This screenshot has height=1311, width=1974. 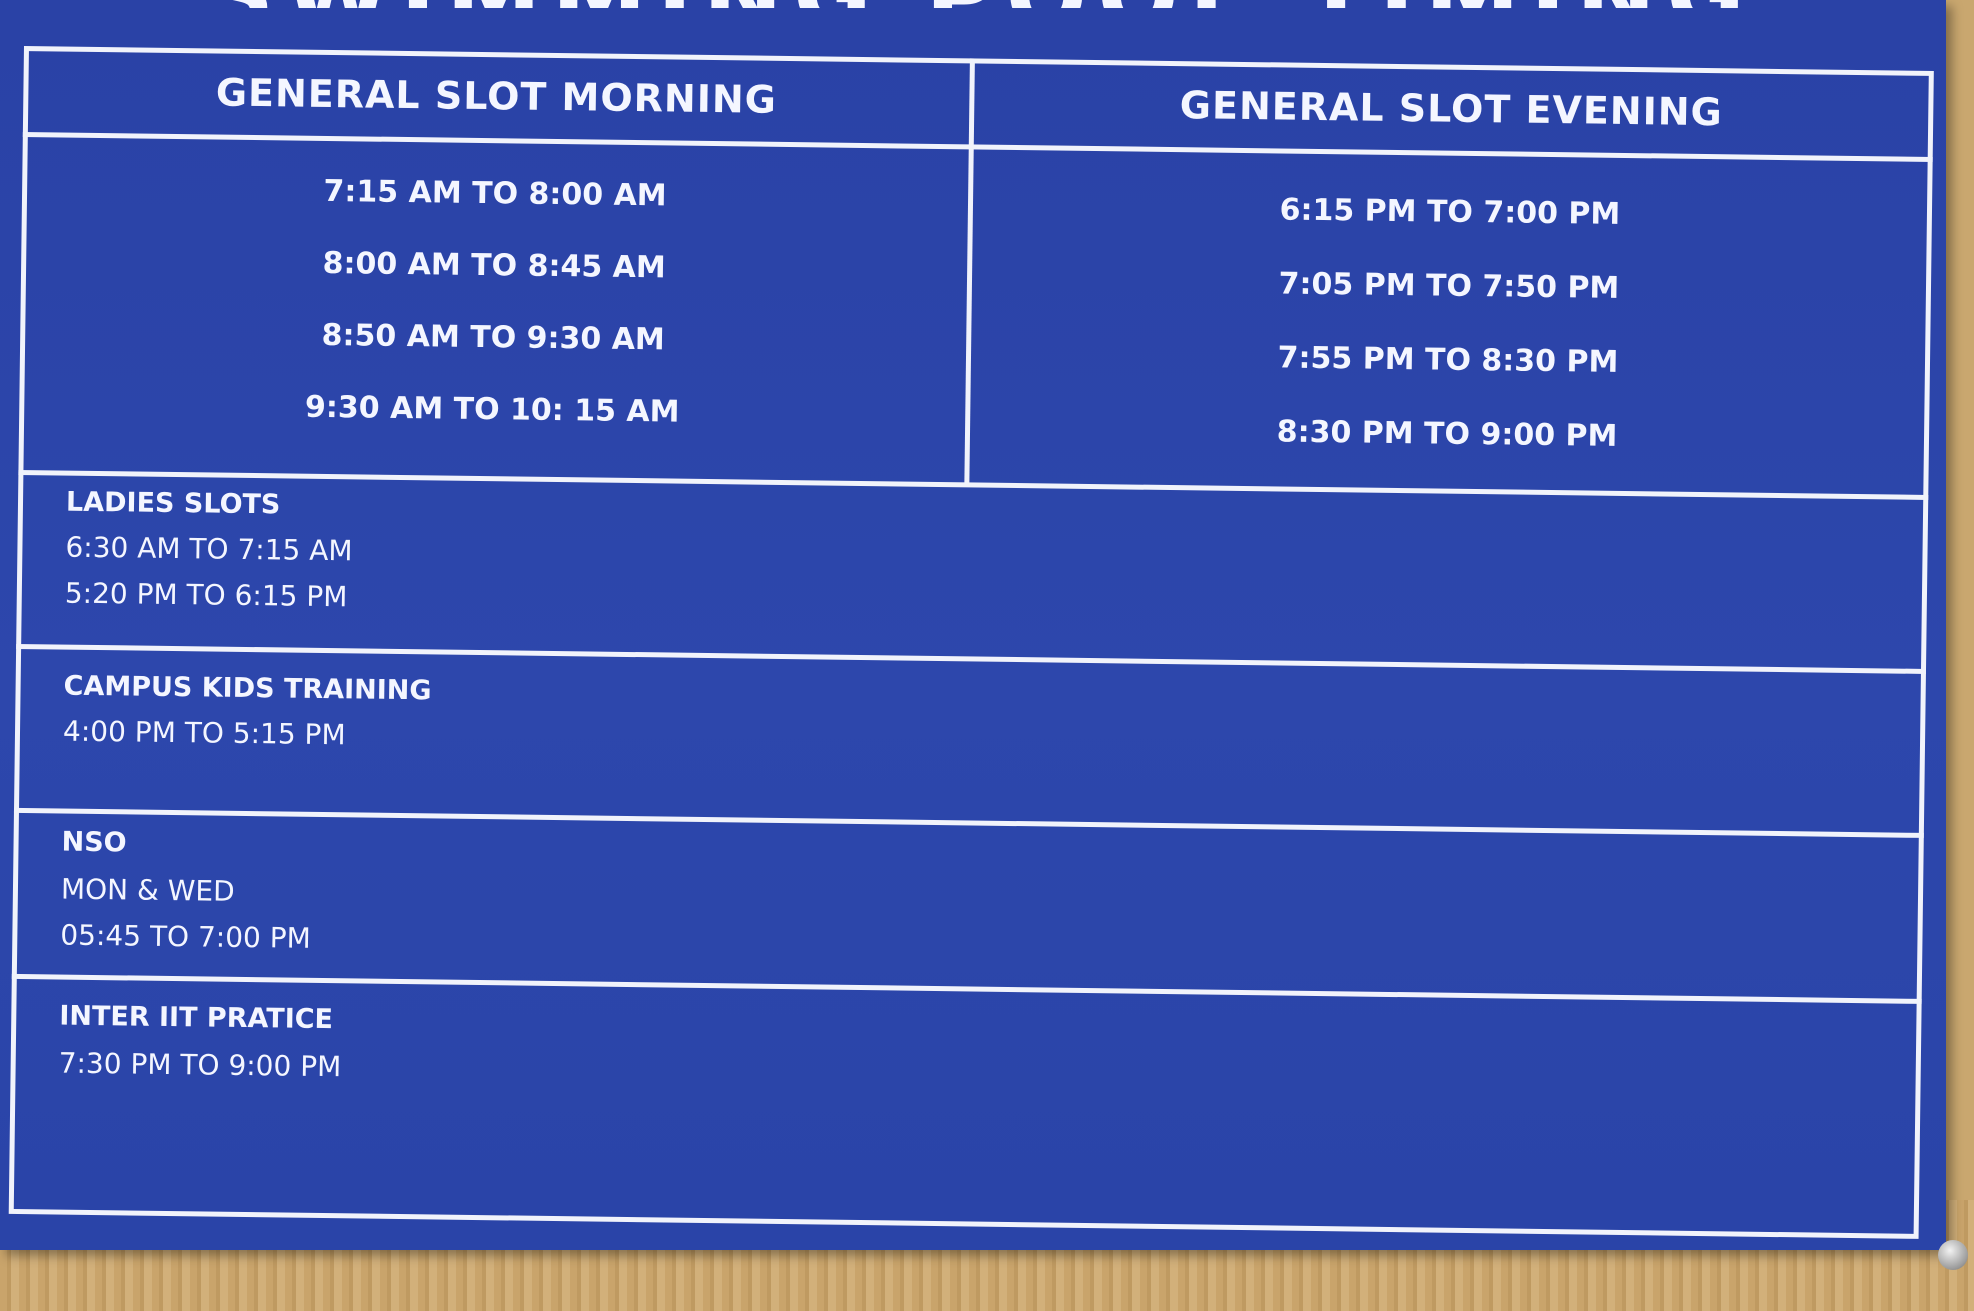 What do you see at coordinates (186, 936) in the screenshot?
I see `nso-time: 05:45 TO 7:00 PM` at bounding box center [186, 936].